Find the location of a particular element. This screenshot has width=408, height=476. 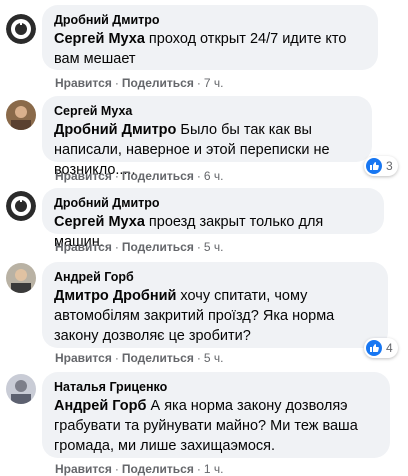

comment-author: Сергей Муха is located at coordinates (207, 111).